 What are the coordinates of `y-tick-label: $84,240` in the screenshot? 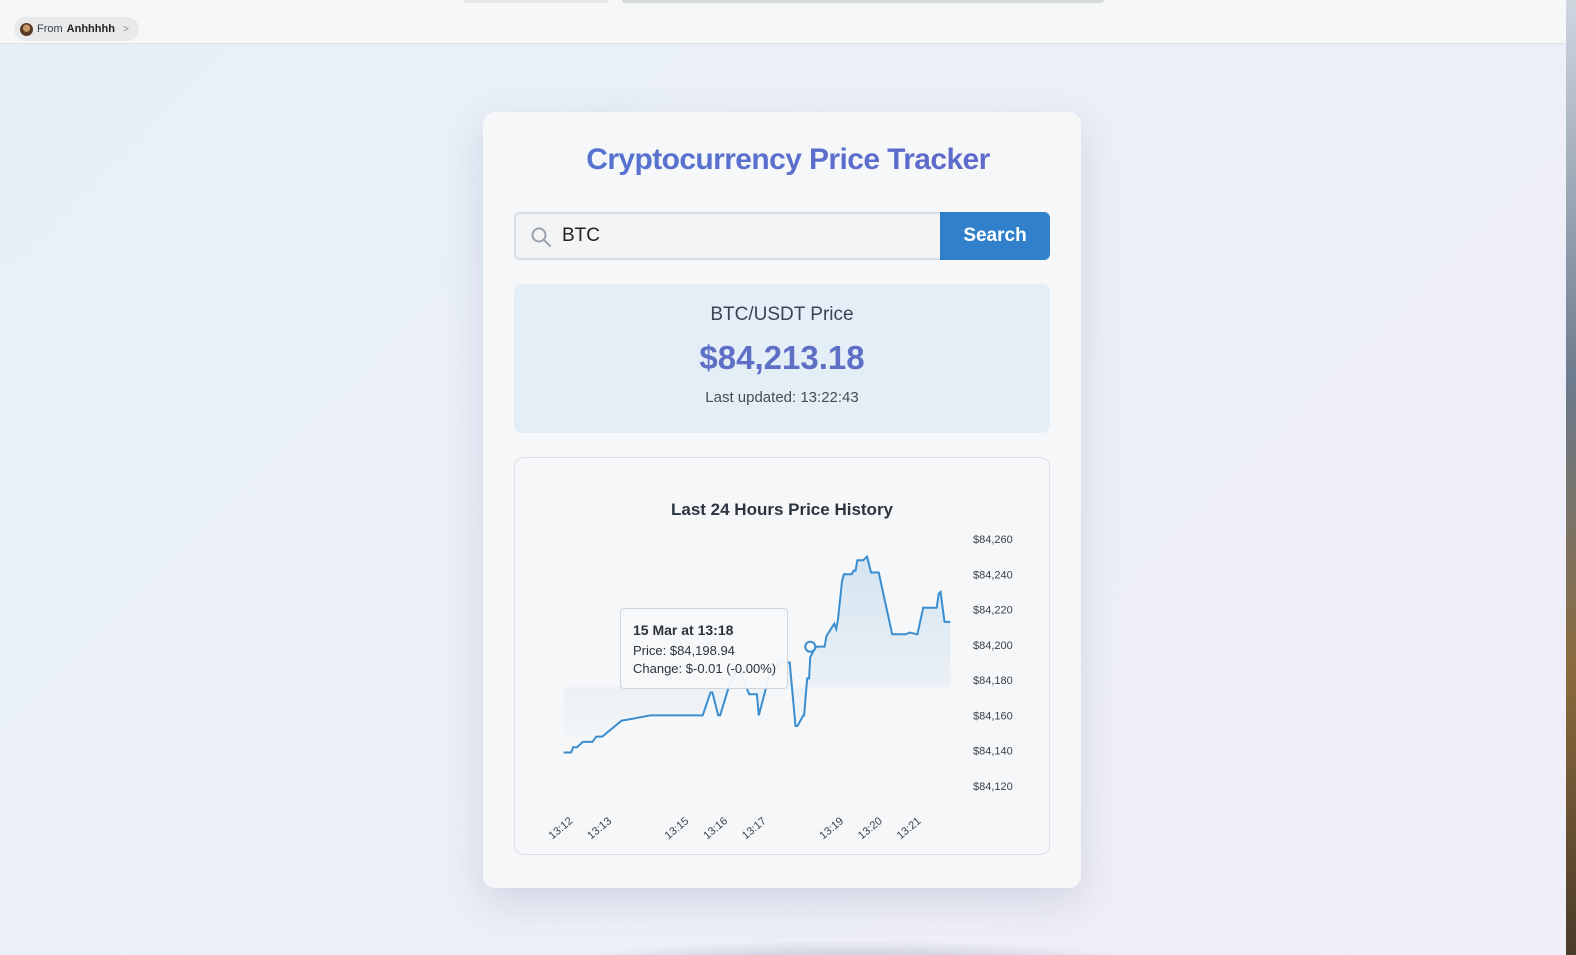 It's located at (993, 575).